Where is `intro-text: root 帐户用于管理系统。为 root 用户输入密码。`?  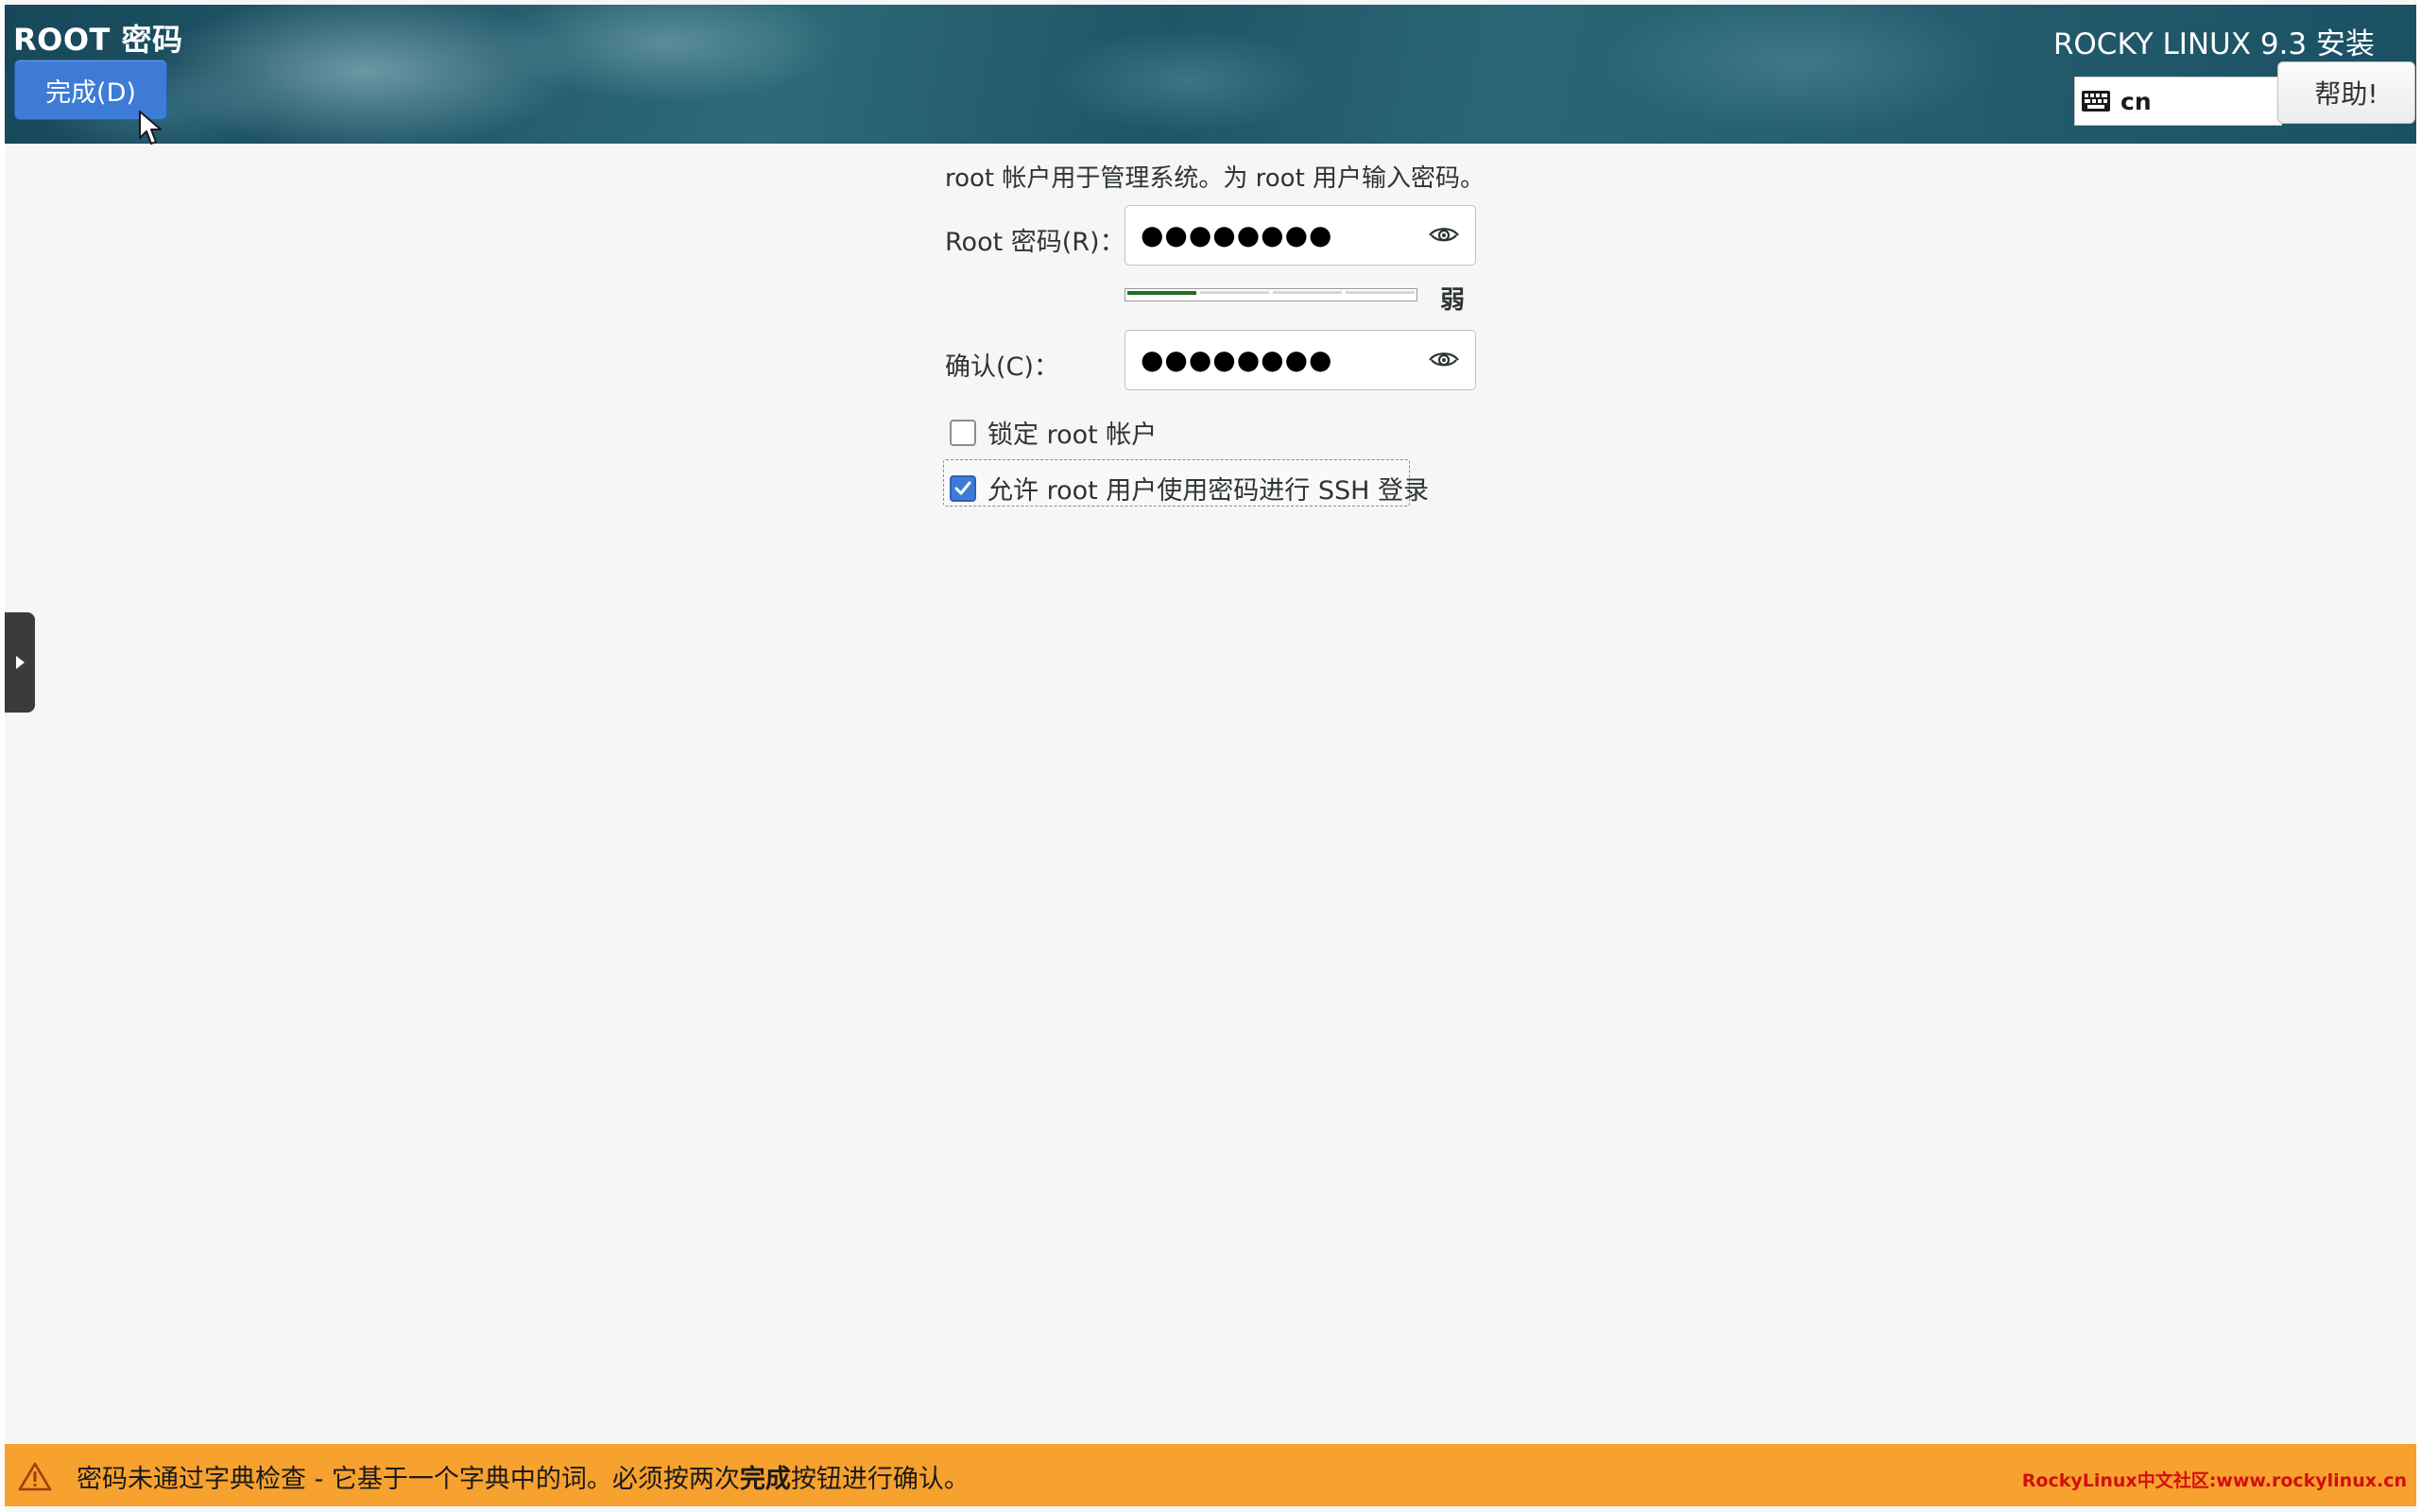
intro-text: root 帐户用于管理系统。为 root 用户输入密码。 is located at coordinates (1215, 178).